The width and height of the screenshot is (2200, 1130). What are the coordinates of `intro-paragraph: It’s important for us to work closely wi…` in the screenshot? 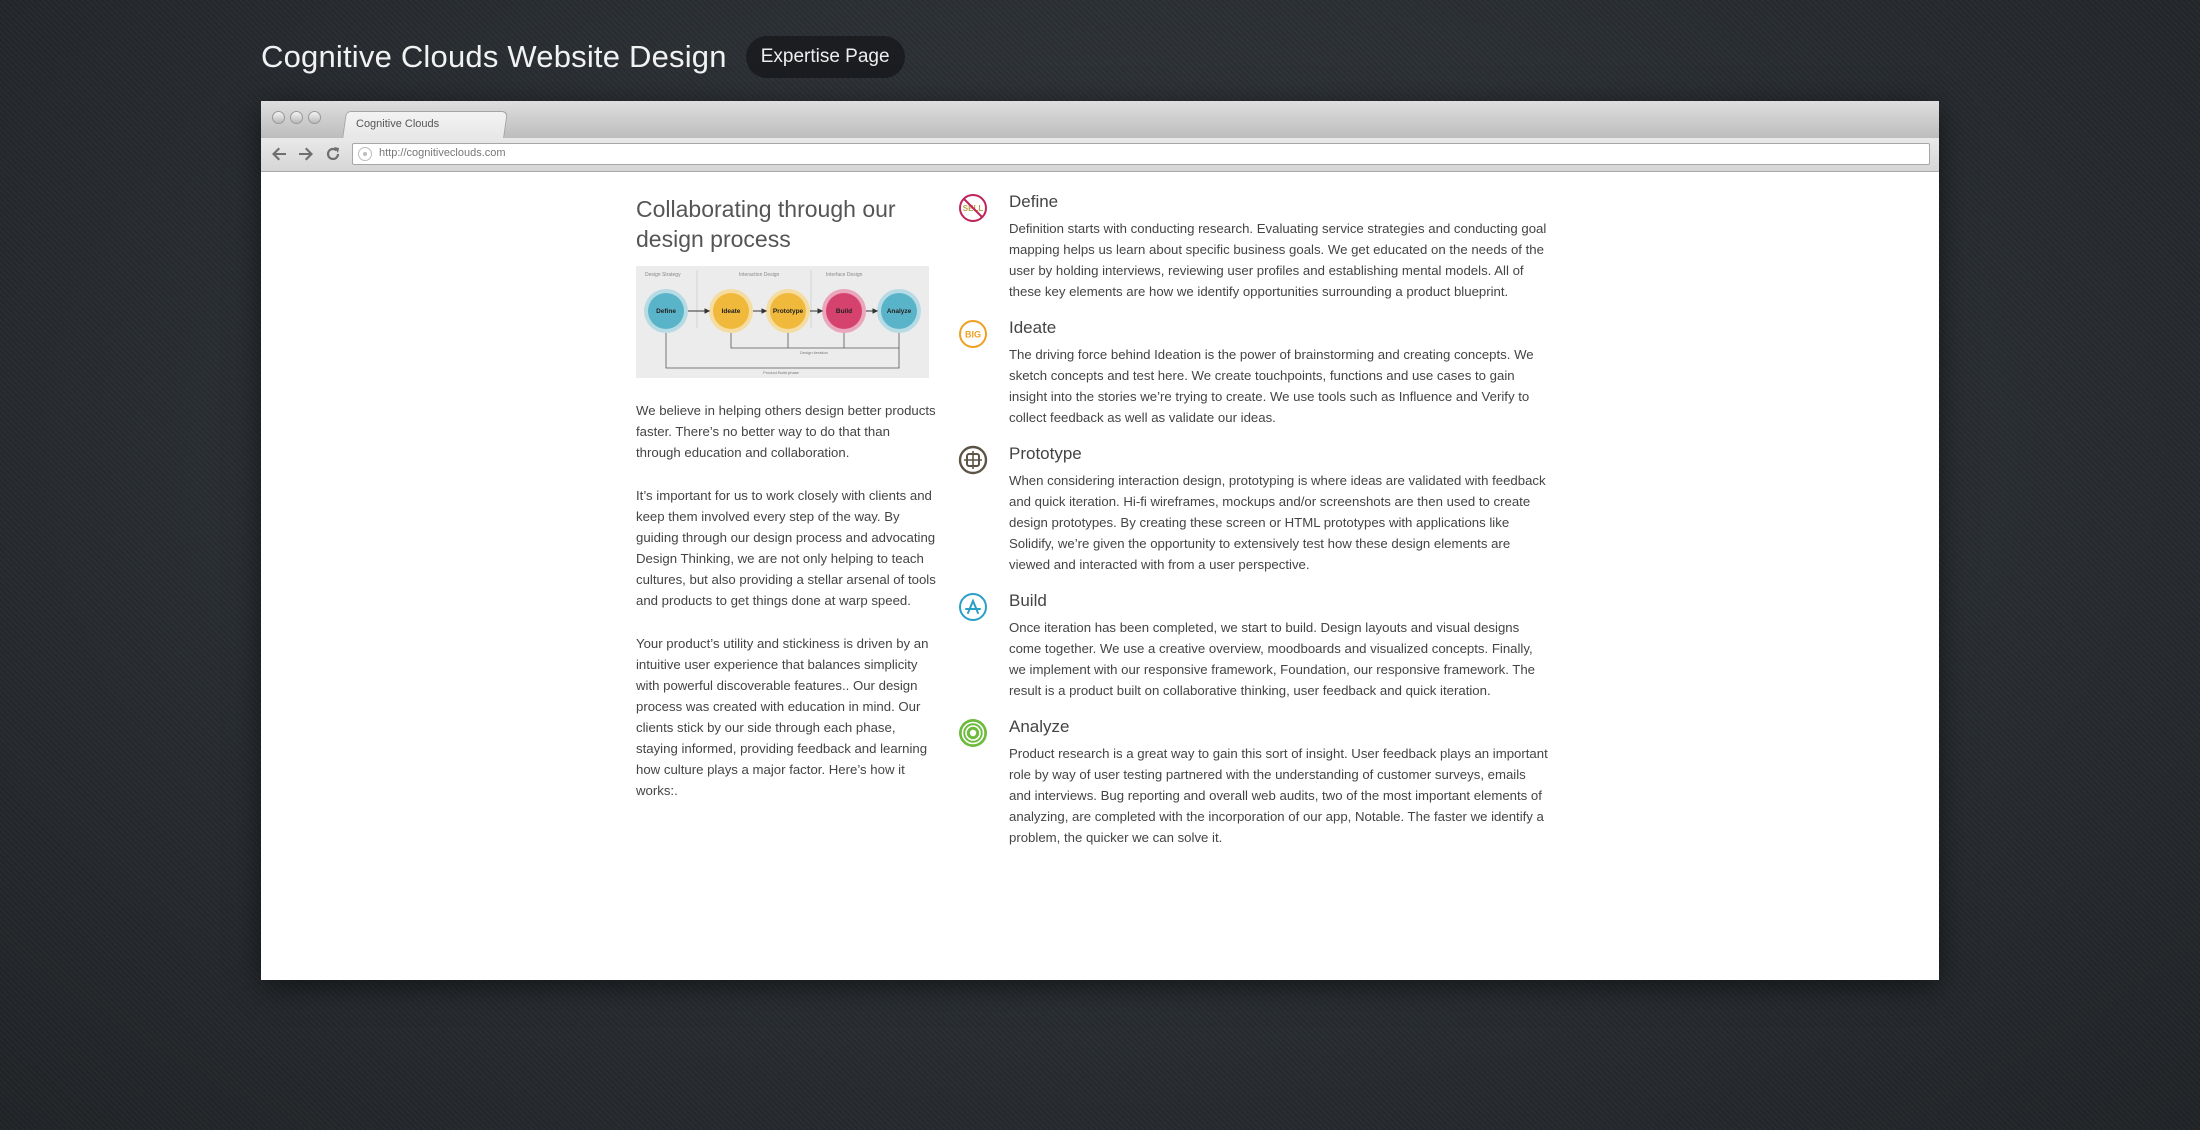 It's located at (786, 548).